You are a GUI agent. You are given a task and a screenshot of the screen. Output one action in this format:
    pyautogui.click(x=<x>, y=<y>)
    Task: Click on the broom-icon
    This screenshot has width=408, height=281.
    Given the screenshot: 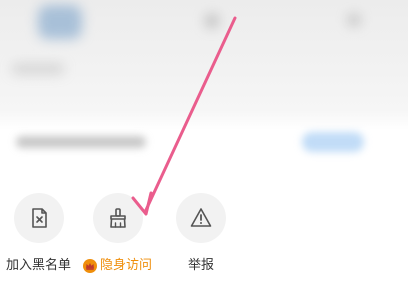 What is the action you would take?
    pyautogui.click(x=117, y=218)
    